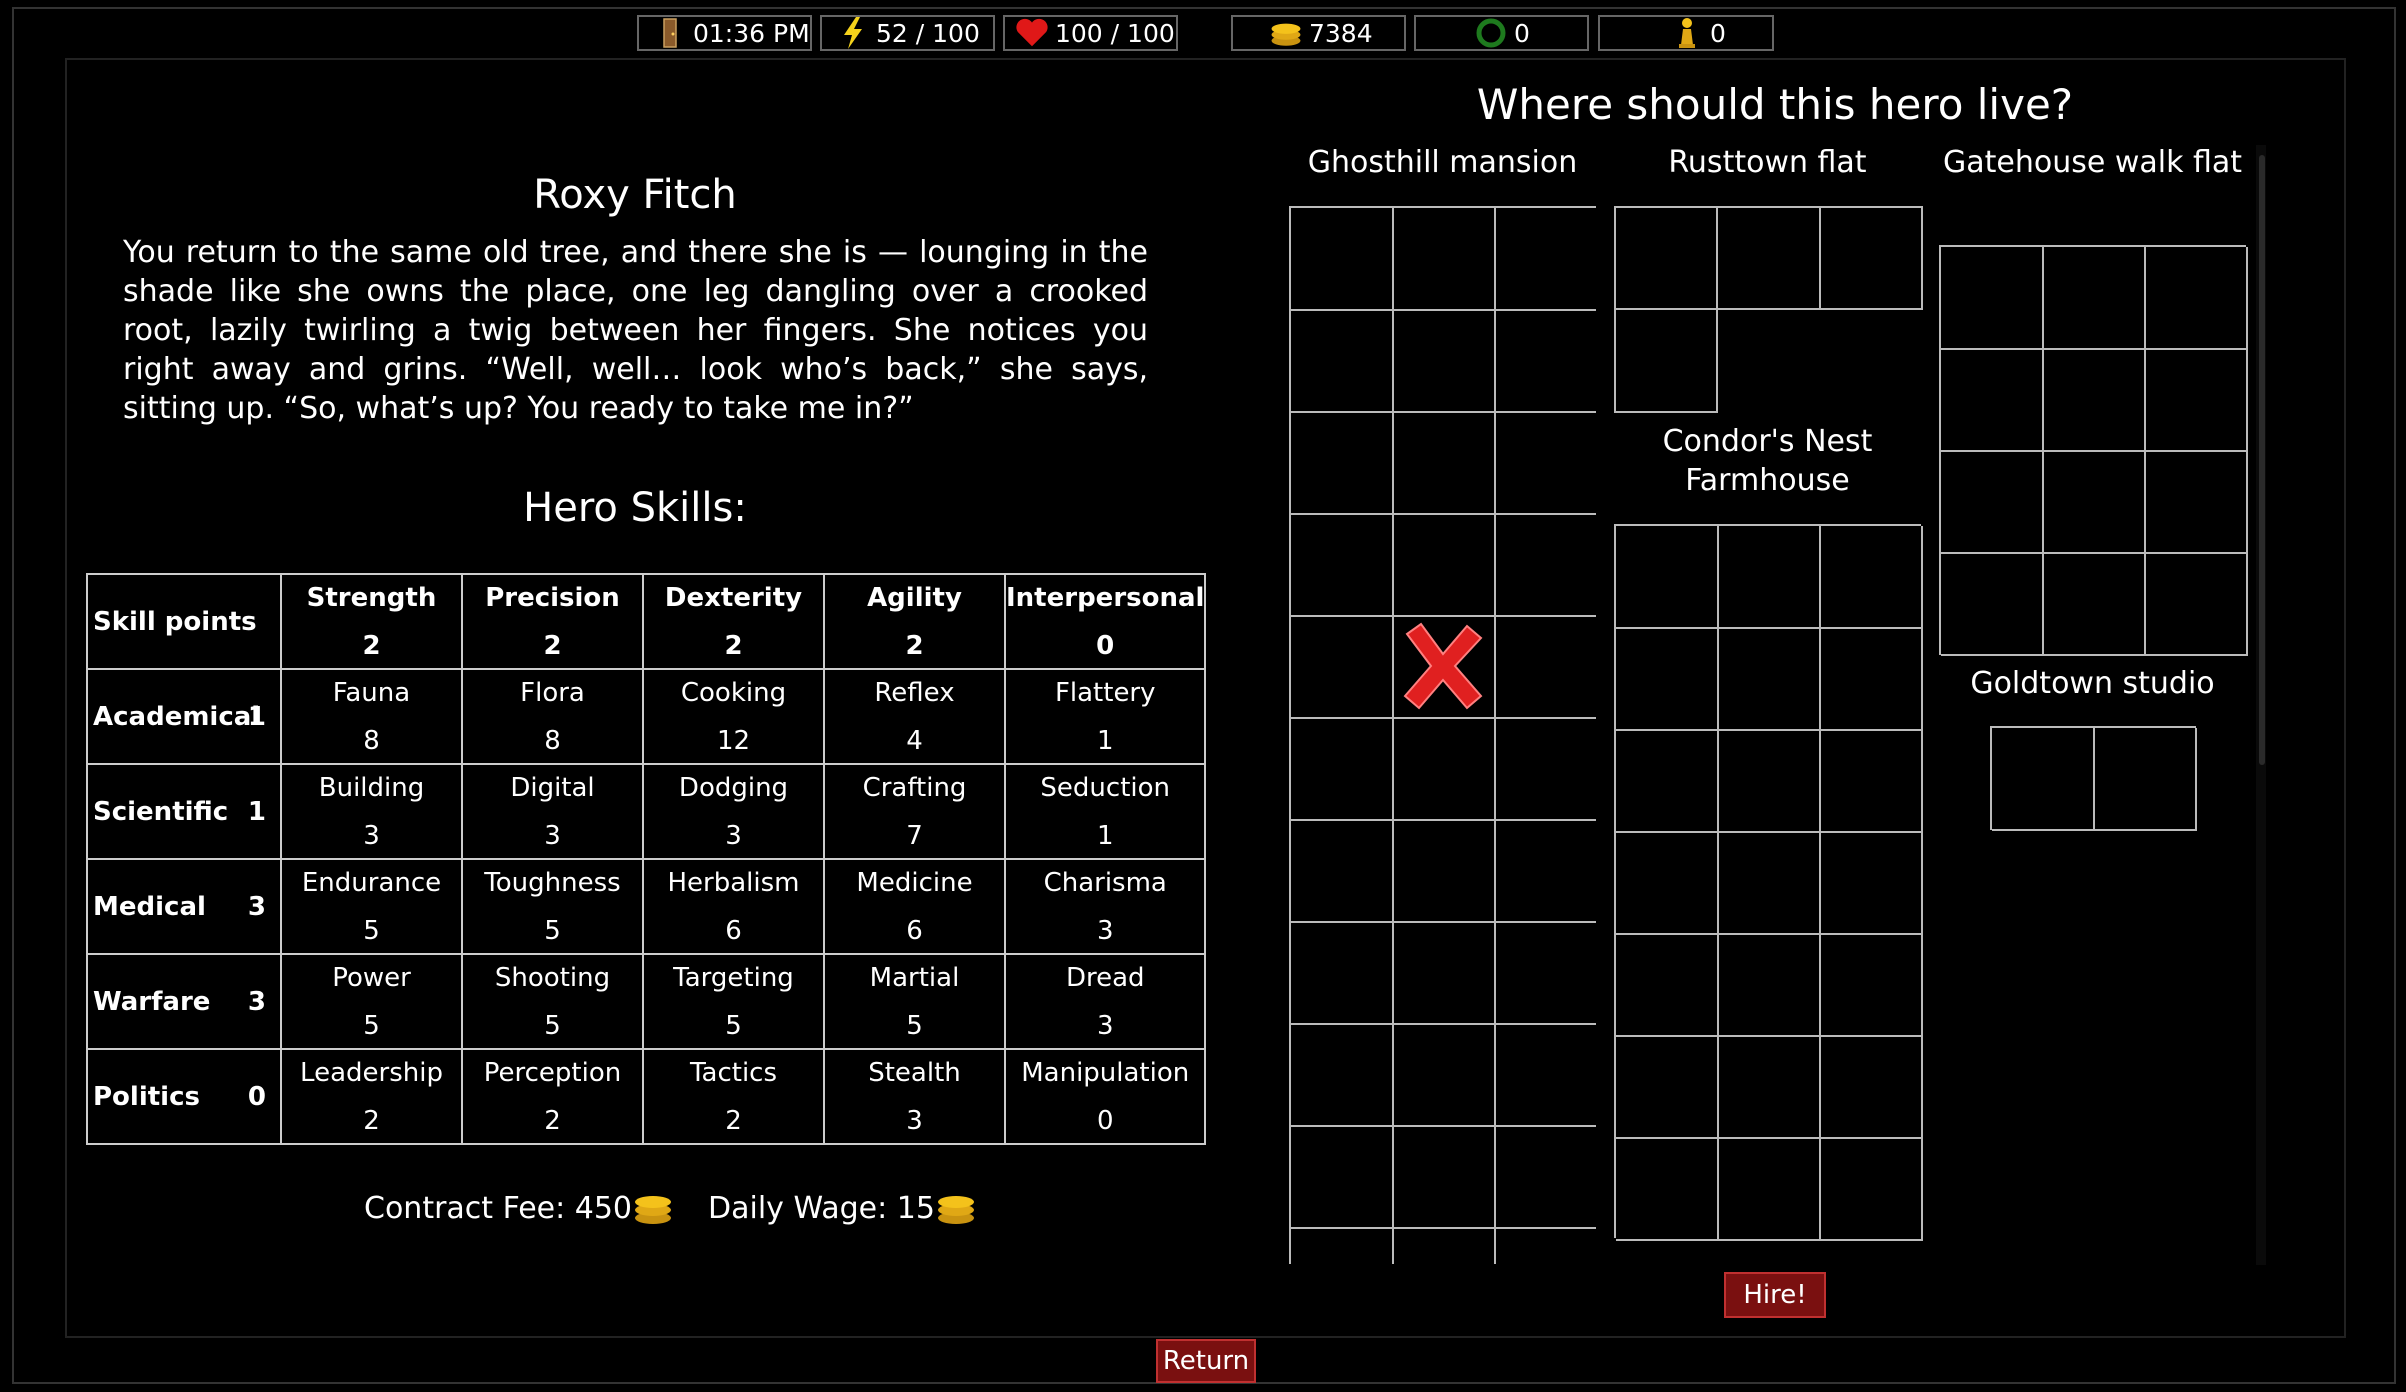  What do you see at coordinates (635, 195) in the screenshot?
I see `hero-name: Roxy Fitch` at bounding box center [635, 195].